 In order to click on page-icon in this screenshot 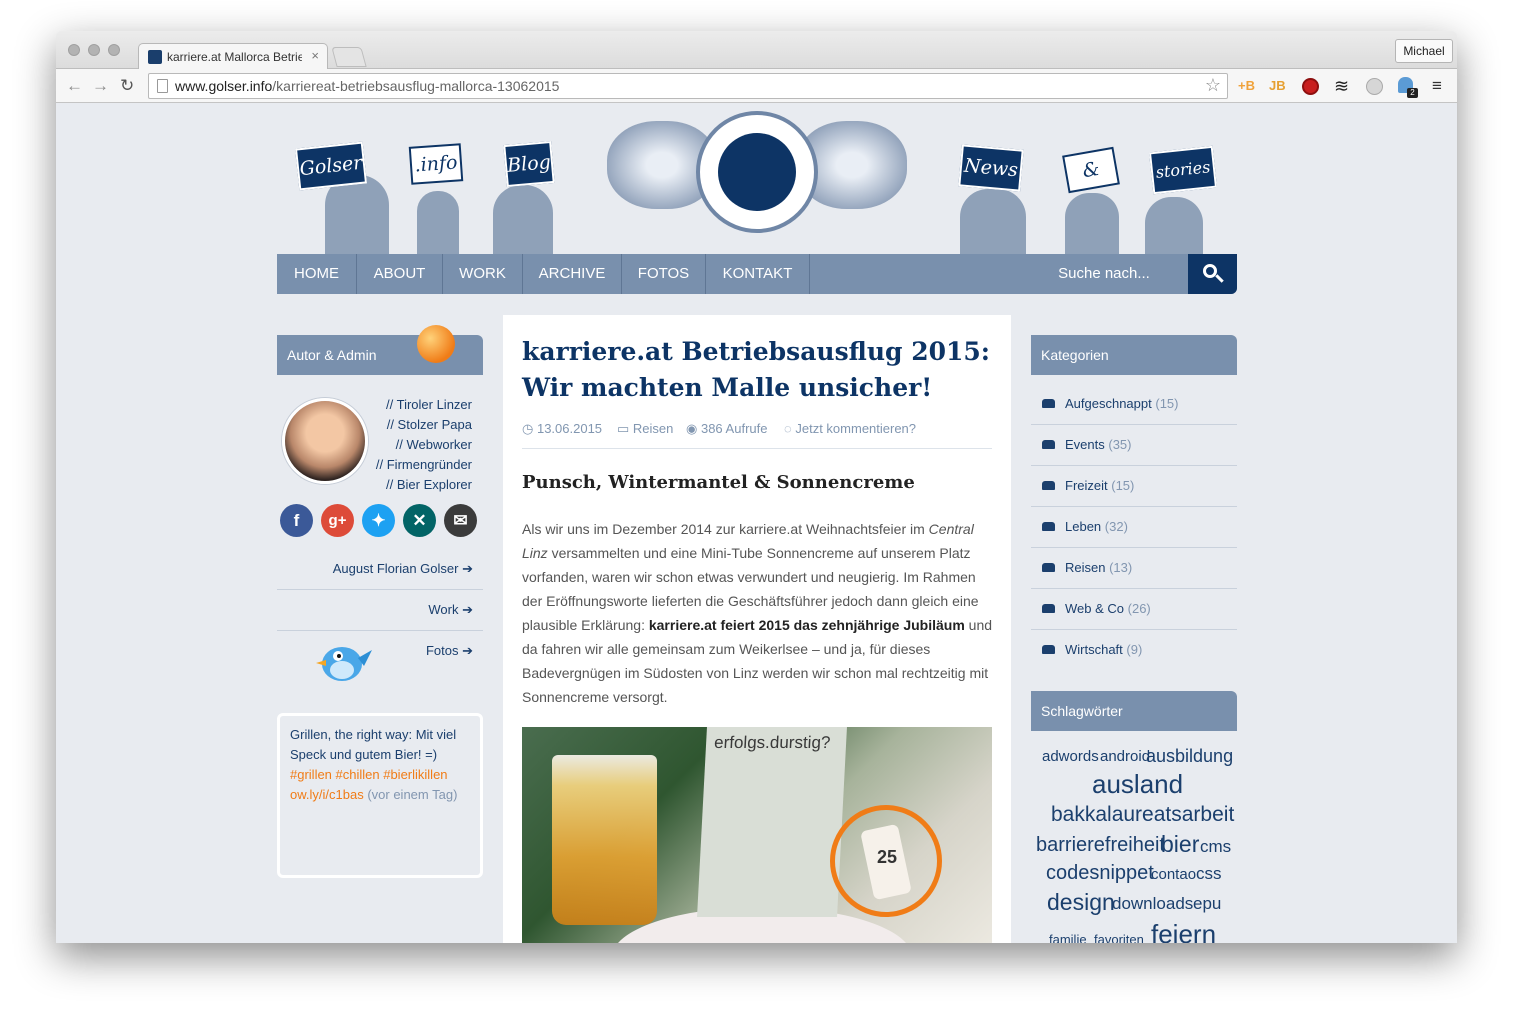, I will do `click(162, 86)`.